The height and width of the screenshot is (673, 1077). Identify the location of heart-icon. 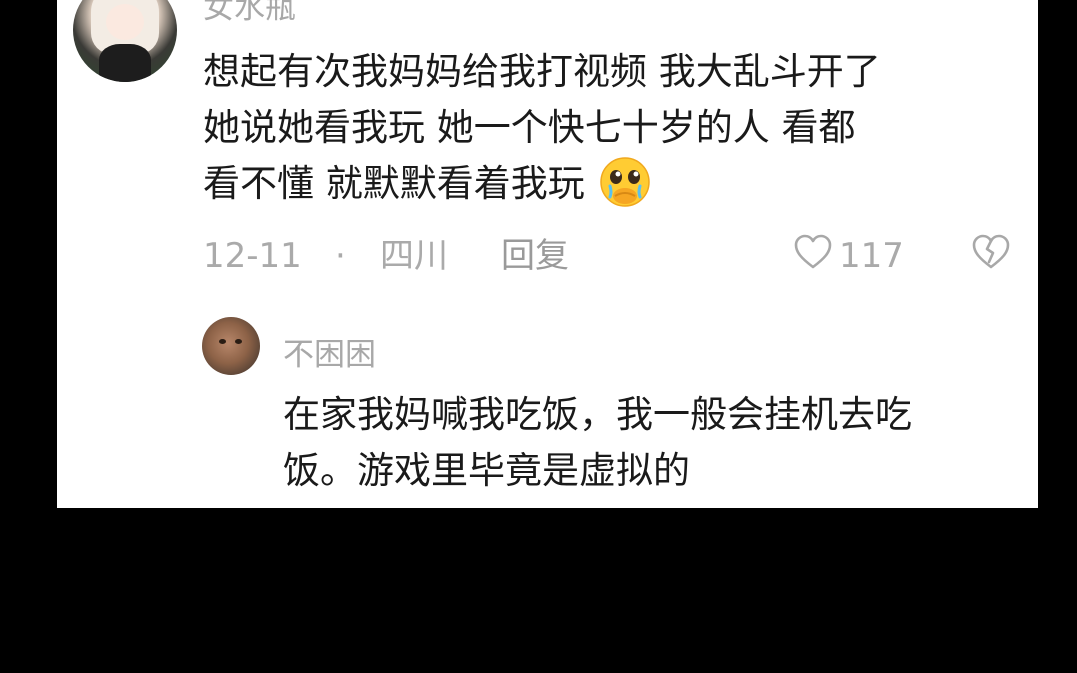
(813, 252).